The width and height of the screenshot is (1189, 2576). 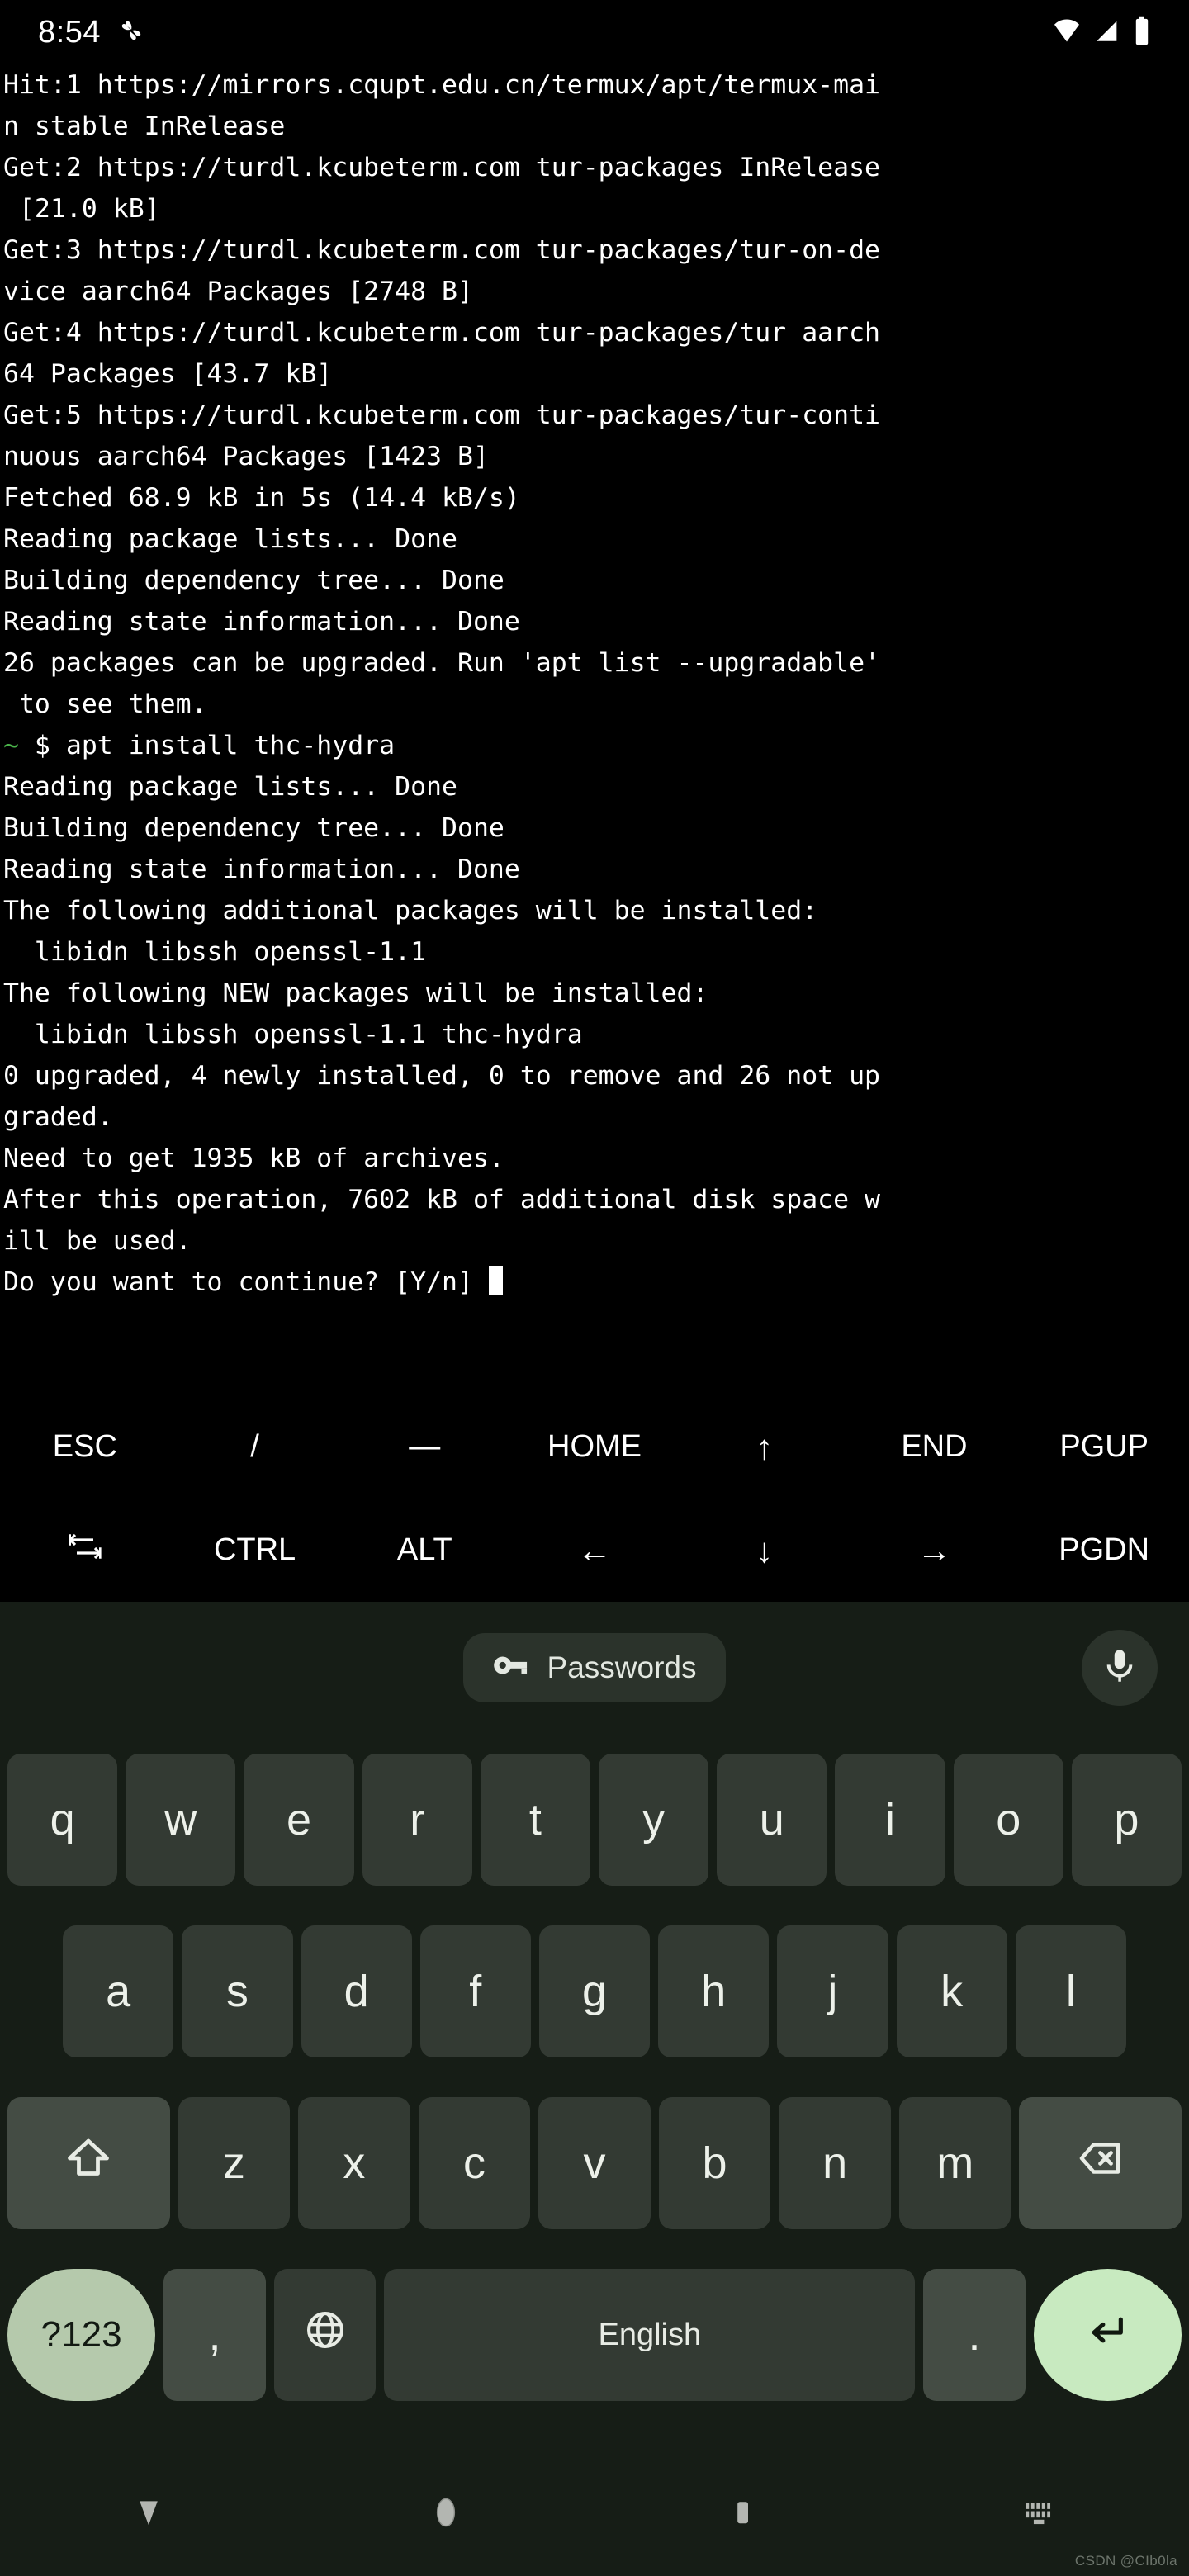 I want to click on nav-hide-keyboard-button, so click(x=1040, y=2514).